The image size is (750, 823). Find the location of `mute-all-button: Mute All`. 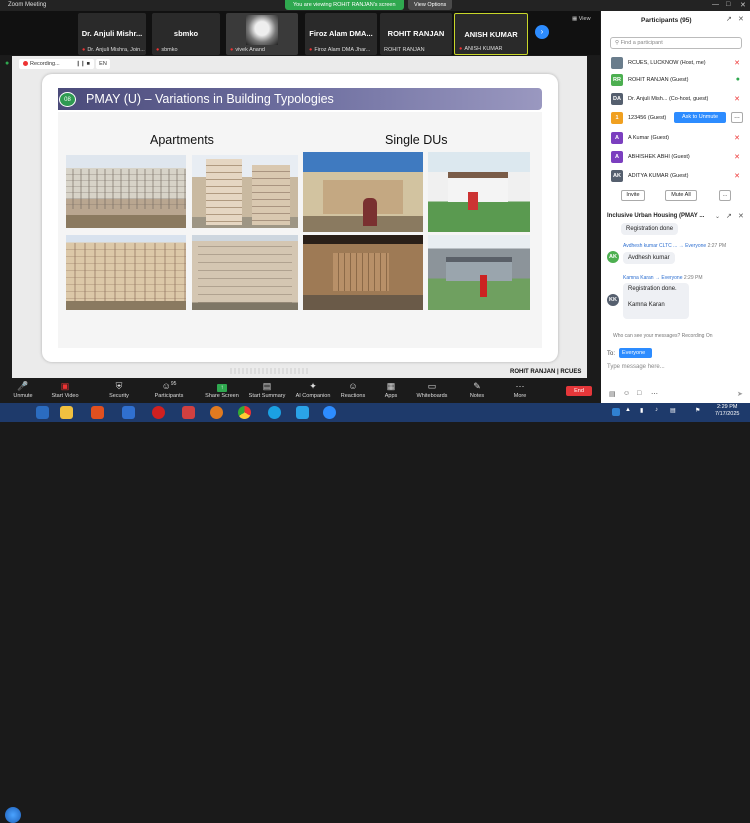

mute-all-button: Mute All is located at coordinates (681, 195).